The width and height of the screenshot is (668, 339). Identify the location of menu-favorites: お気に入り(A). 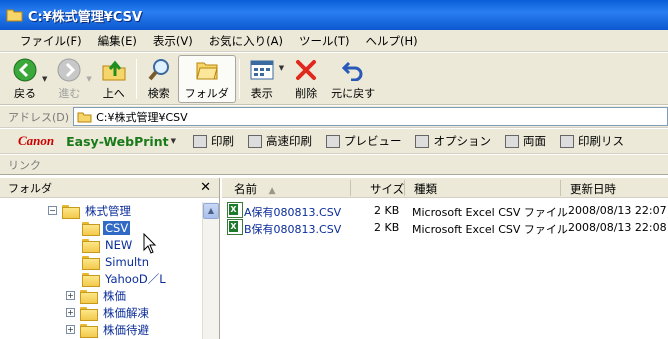
(246, 41).